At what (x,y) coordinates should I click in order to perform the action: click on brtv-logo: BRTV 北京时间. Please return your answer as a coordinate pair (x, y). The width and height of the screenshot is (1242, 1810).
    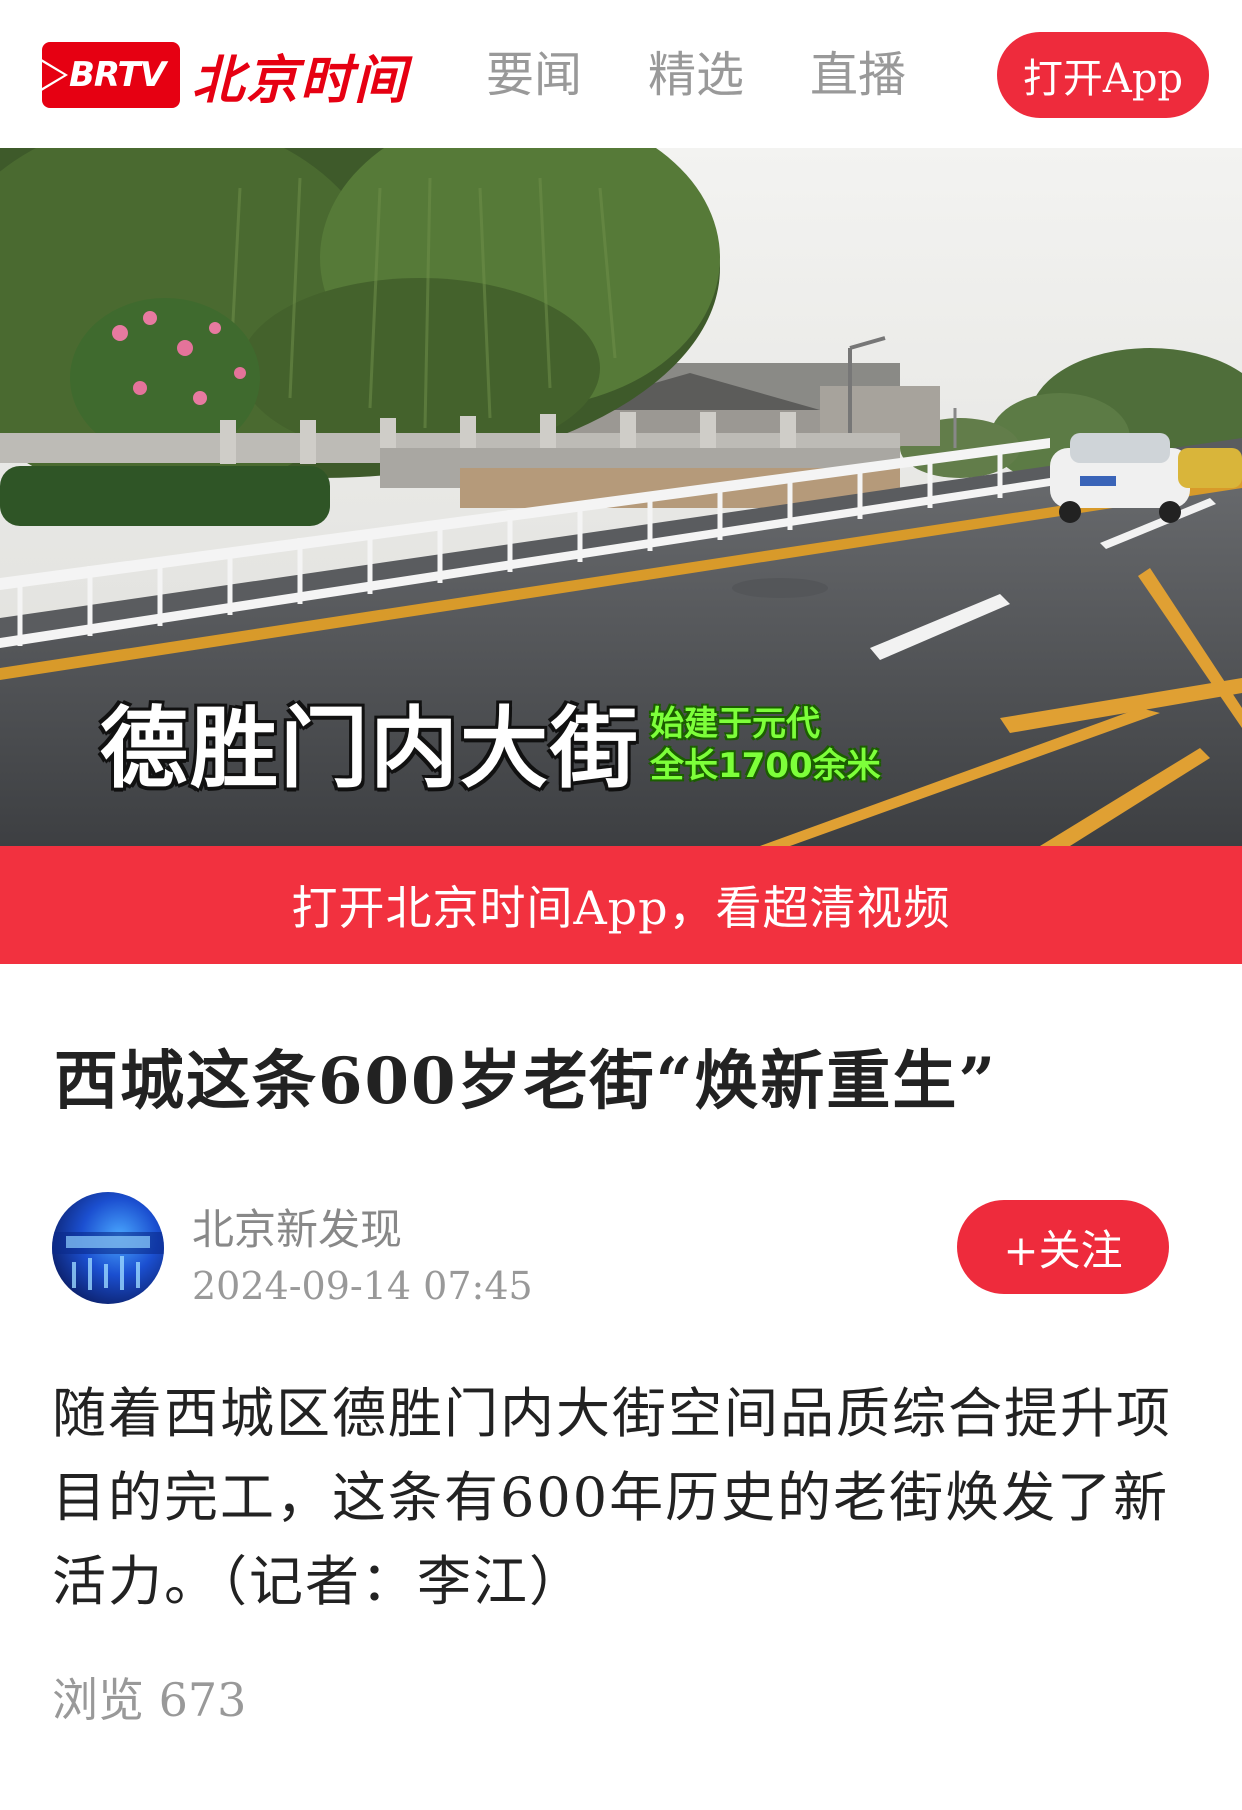
    Looking at the image, I should click on (224, 75).